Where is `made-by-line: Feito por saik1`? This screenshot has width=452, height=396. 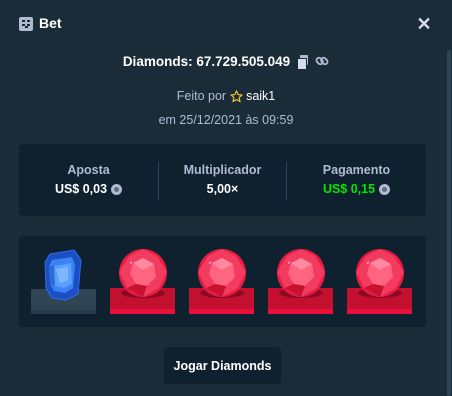 made-by-line: Feito por saik1 is located at coordinates (226, 96).